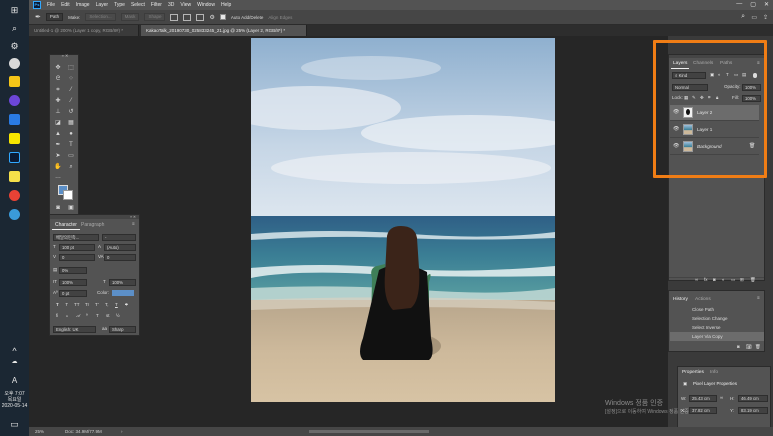 This screenshot has height=436, width=773. What do you see at coordinates (174, 17) in the screenshot?
I see `path-operations-icon` at bounding box center [174, 17].